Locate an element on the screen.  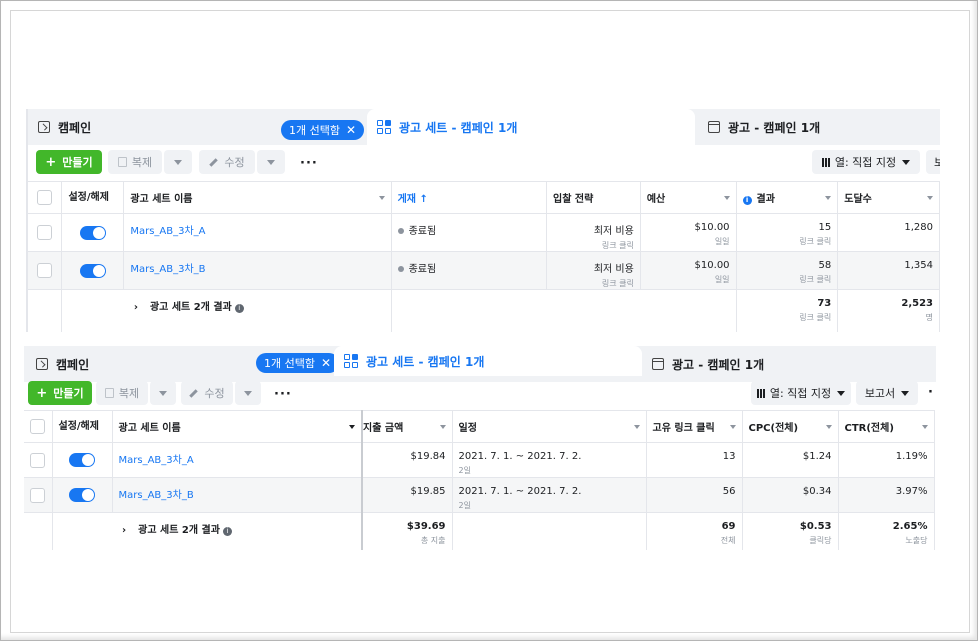
spent-cell: $19.85 is located at coordinates (407, 495).